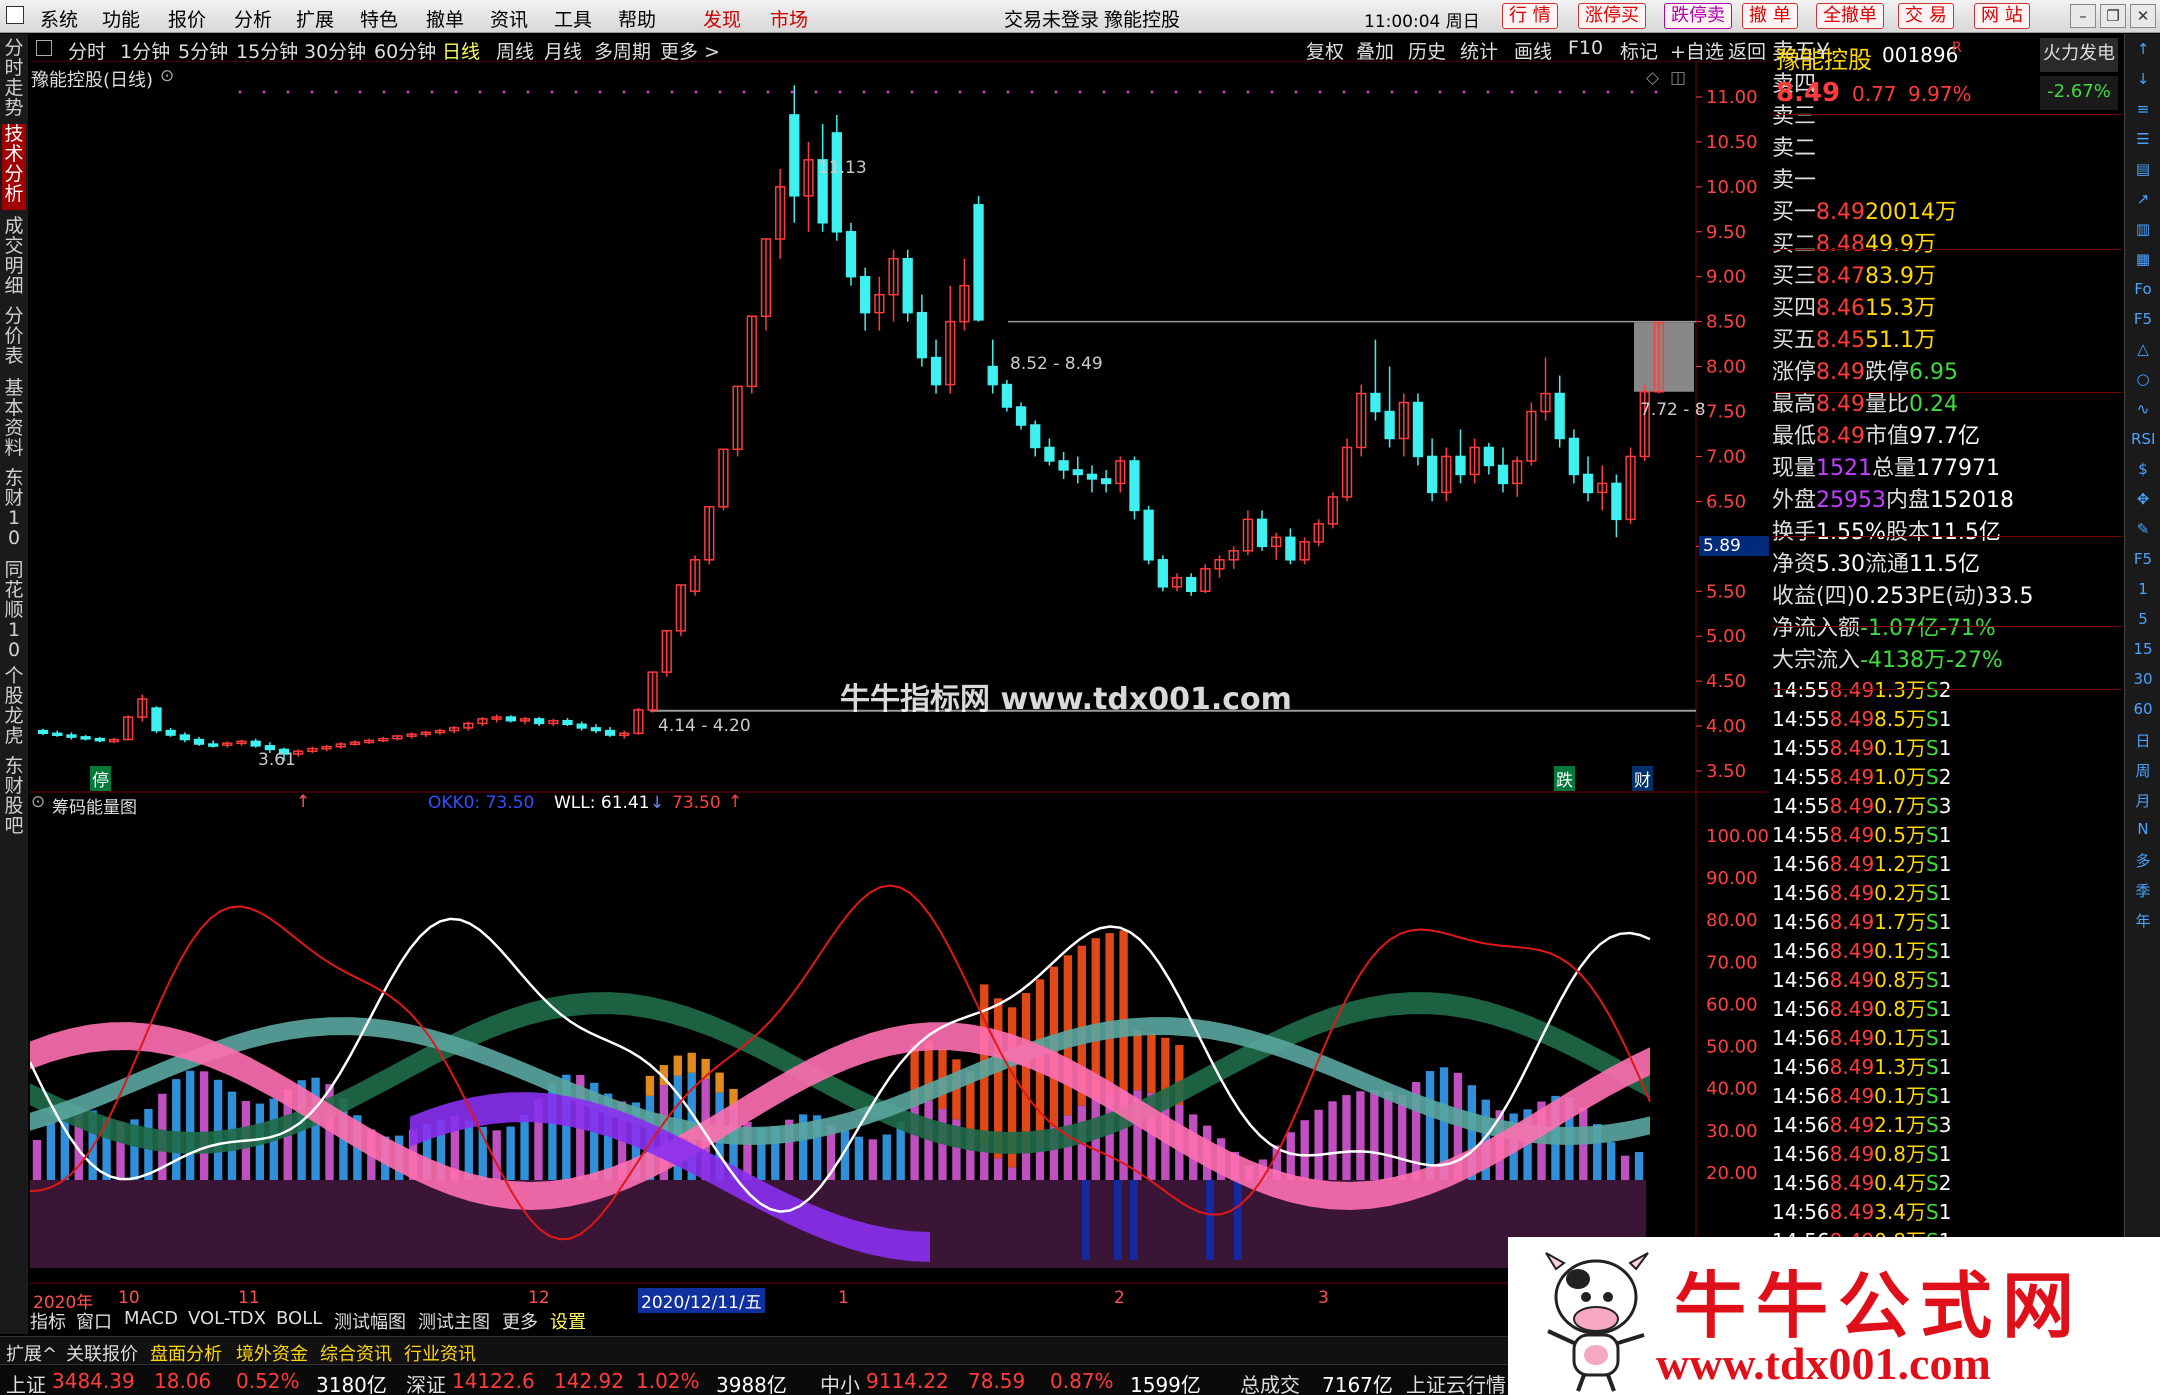  Describe the element at coordinates (1427, 50) in the screenshot. I see `tool-history: 历史` at that location.